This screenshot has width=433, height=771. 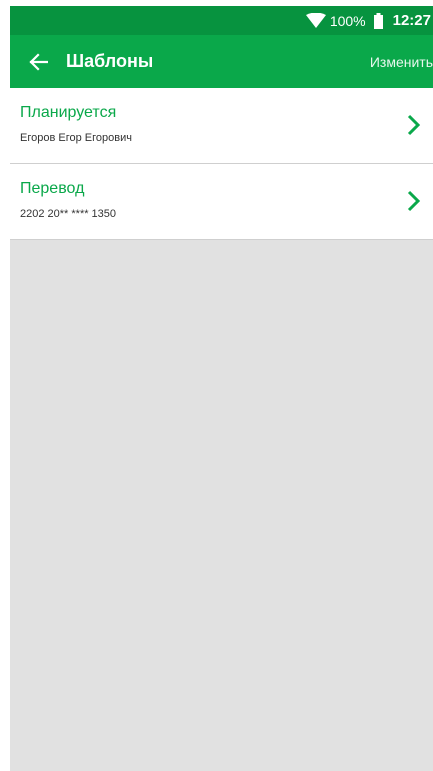 What do you see at coordinates (401, 61) in the screenshot?
I see `edit-button: Изменить` at bounding box center [401, 61].